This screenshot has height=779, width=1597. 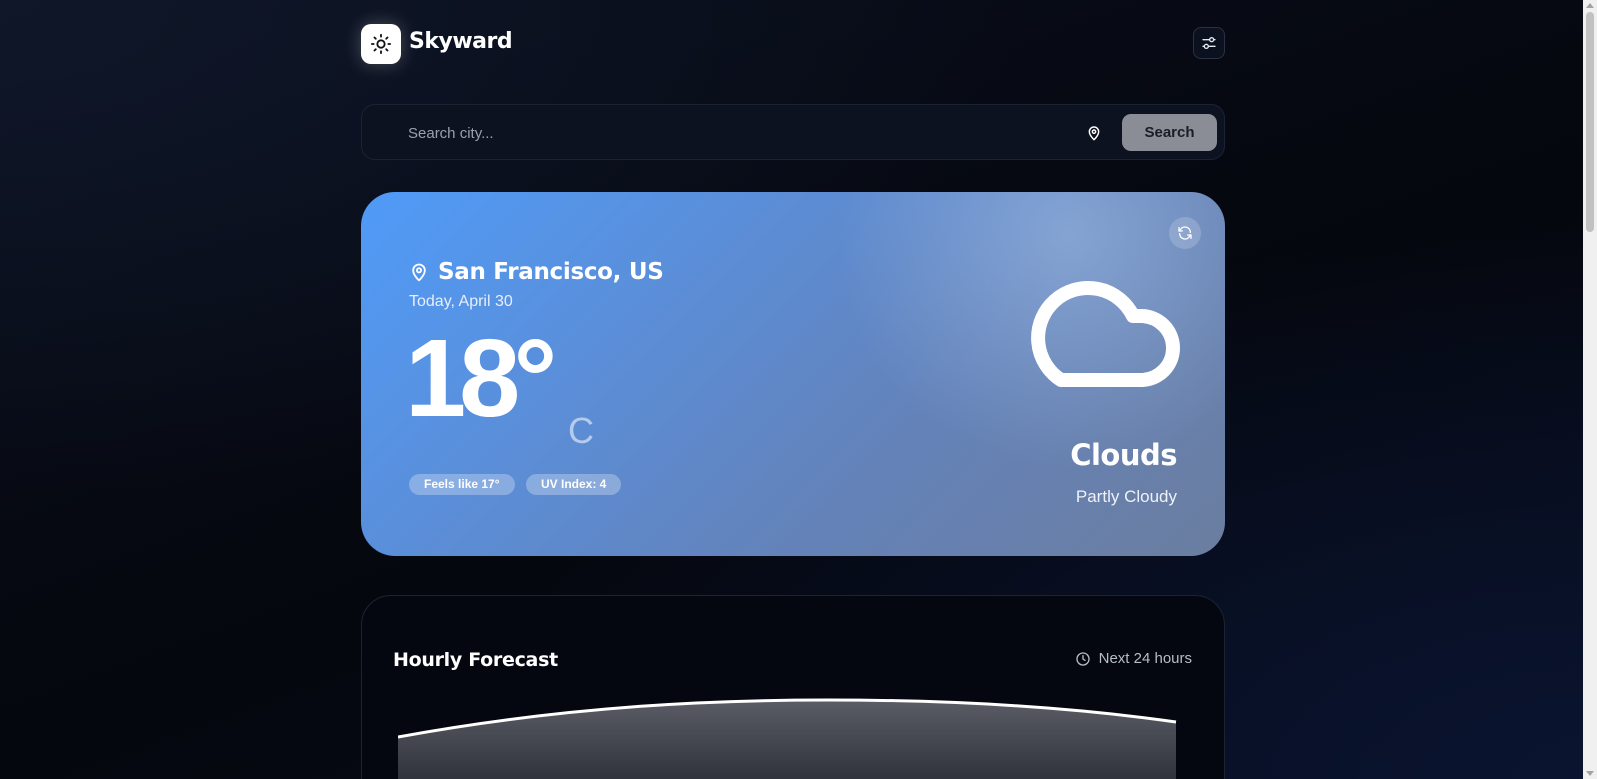 What do you see at coordinates (1169, 132) in the screenshot?
I see `search-button: Search` at bounding box center [1169, 132].